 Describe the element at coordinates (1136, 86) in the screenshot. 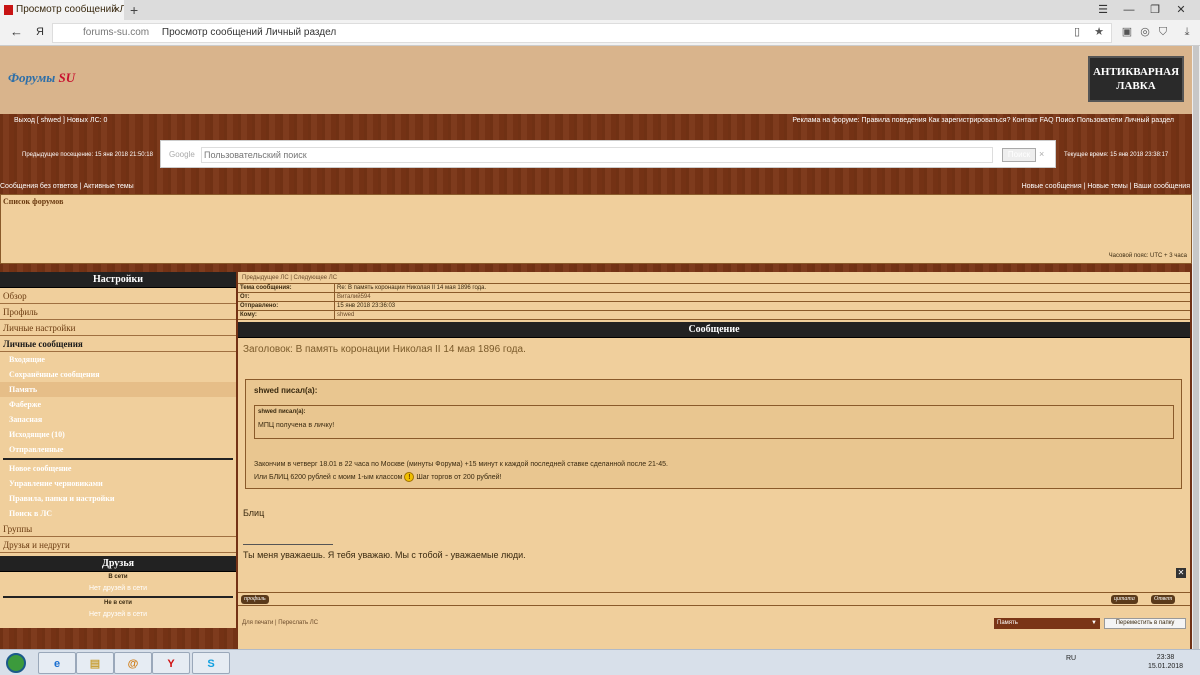

I see `banner-line2: ЛАВКА` at that location.